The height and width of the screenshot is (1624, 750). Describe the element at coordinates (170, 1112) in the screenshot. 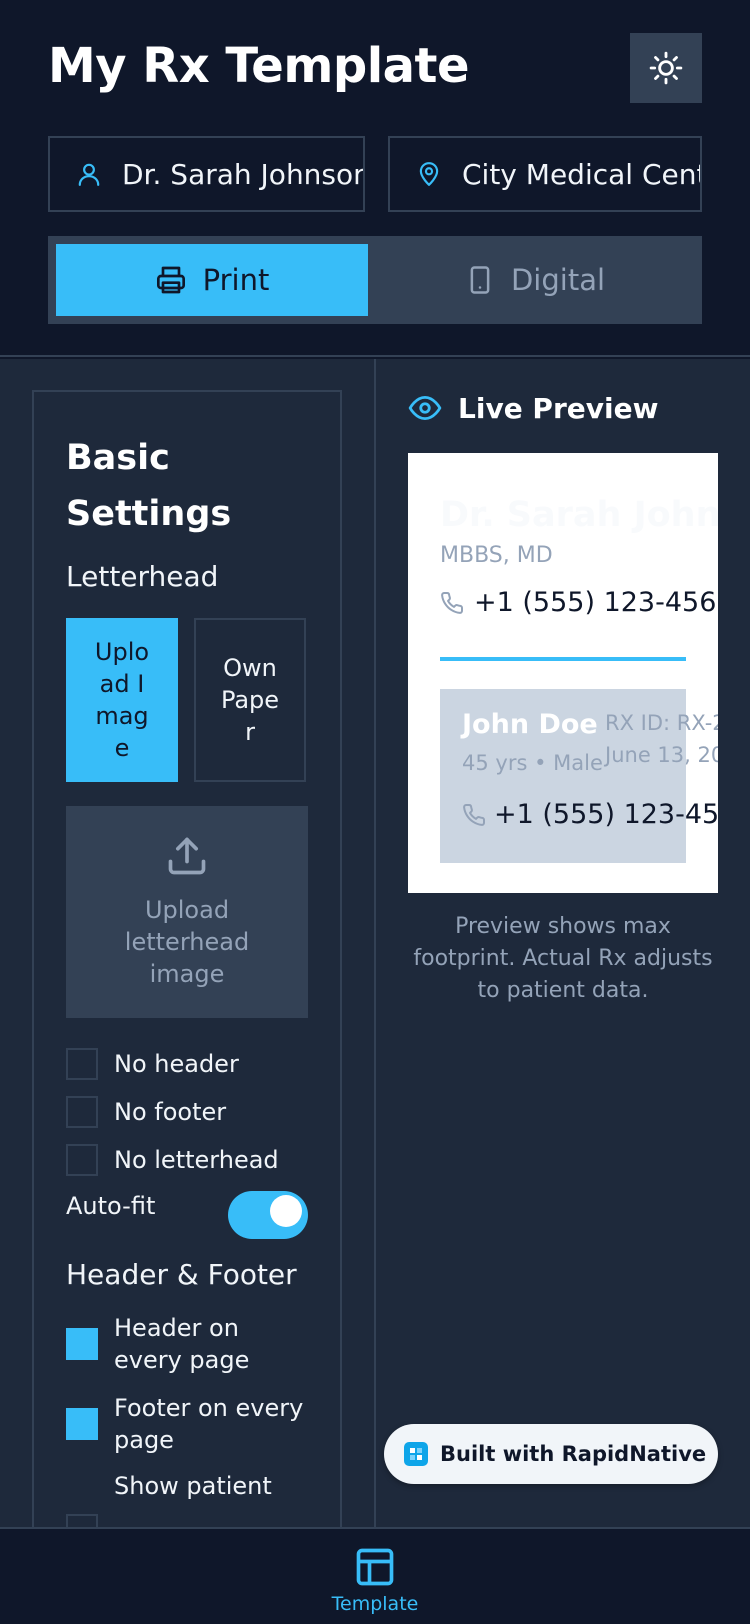

I see `no-footer-label: No footer` at that location.